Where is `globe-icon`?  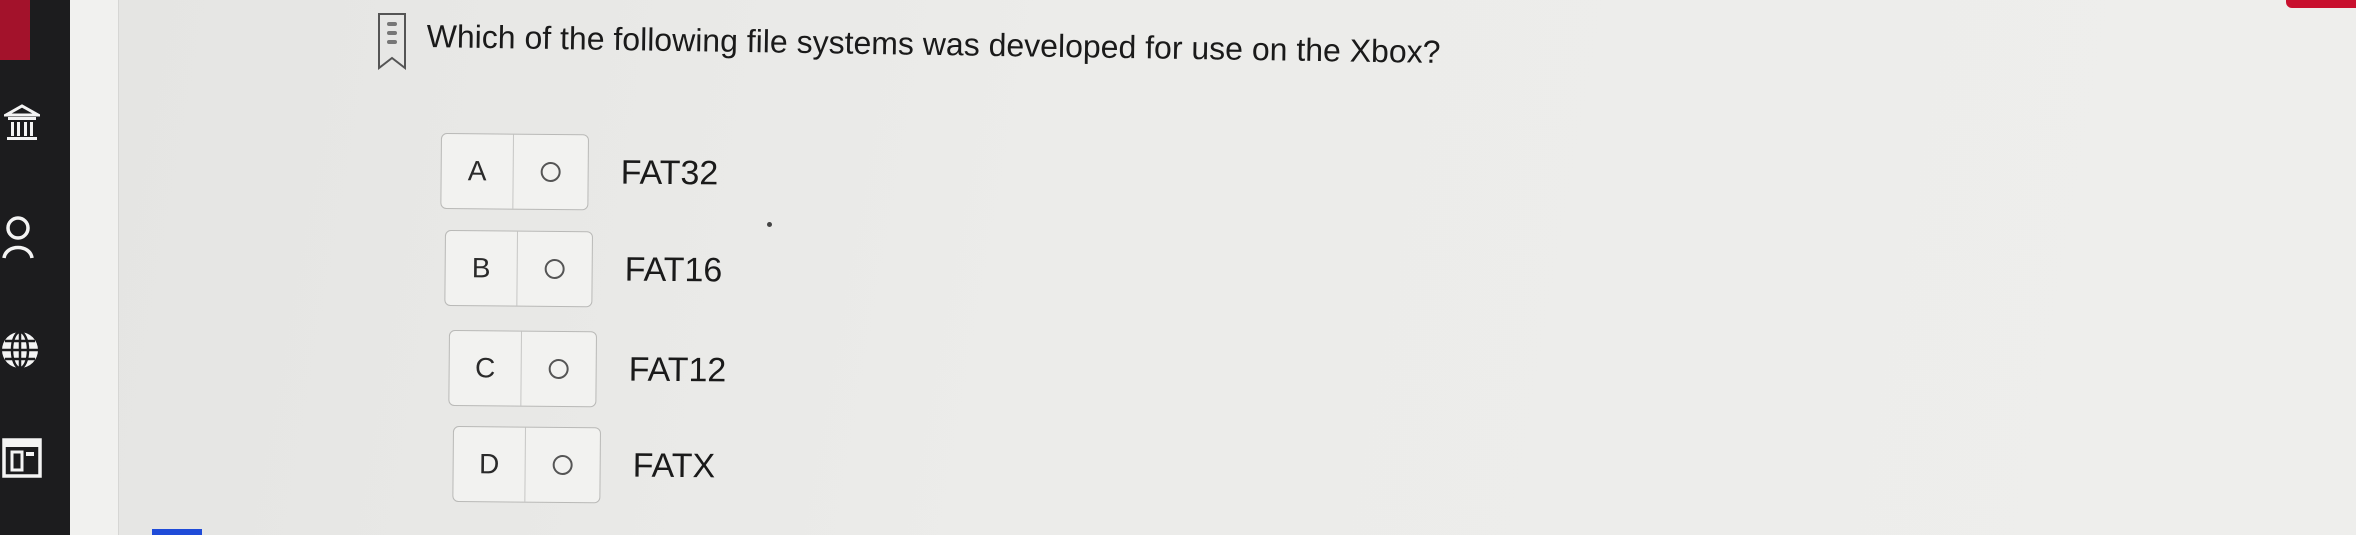 globe-icon is located at coordinates (22, 350).